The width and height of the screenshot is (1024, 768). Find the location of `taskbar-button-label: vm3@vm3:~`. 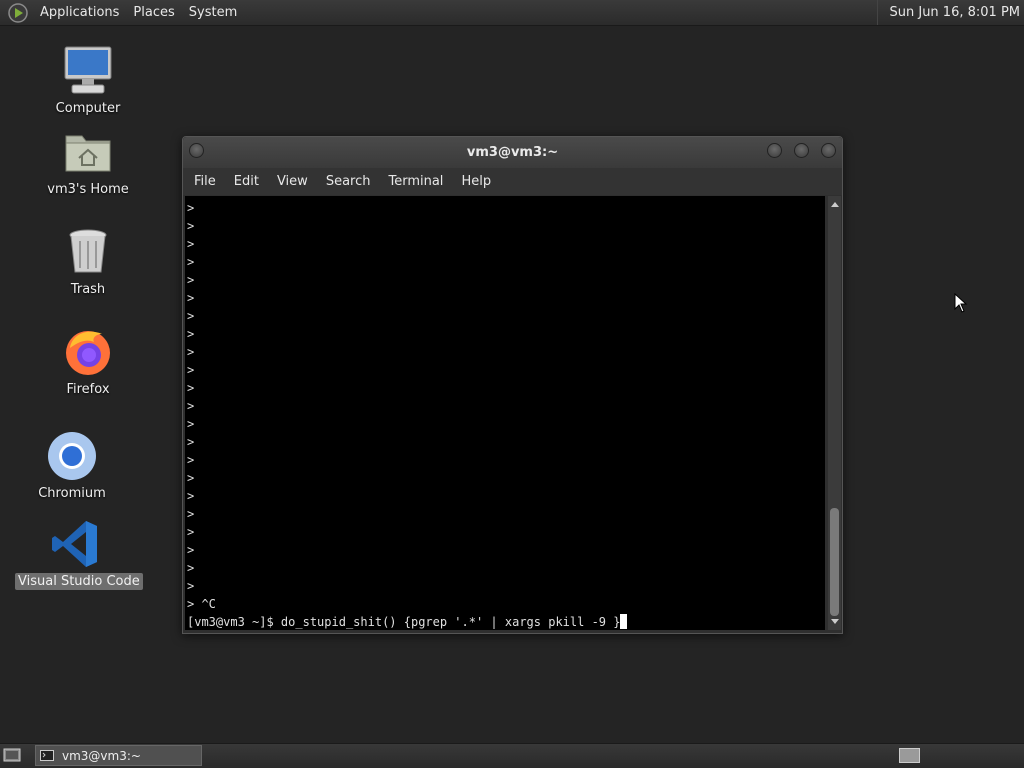

taskbar-button-label: vm3@vm3:~ is located at coordinates (101, 755).